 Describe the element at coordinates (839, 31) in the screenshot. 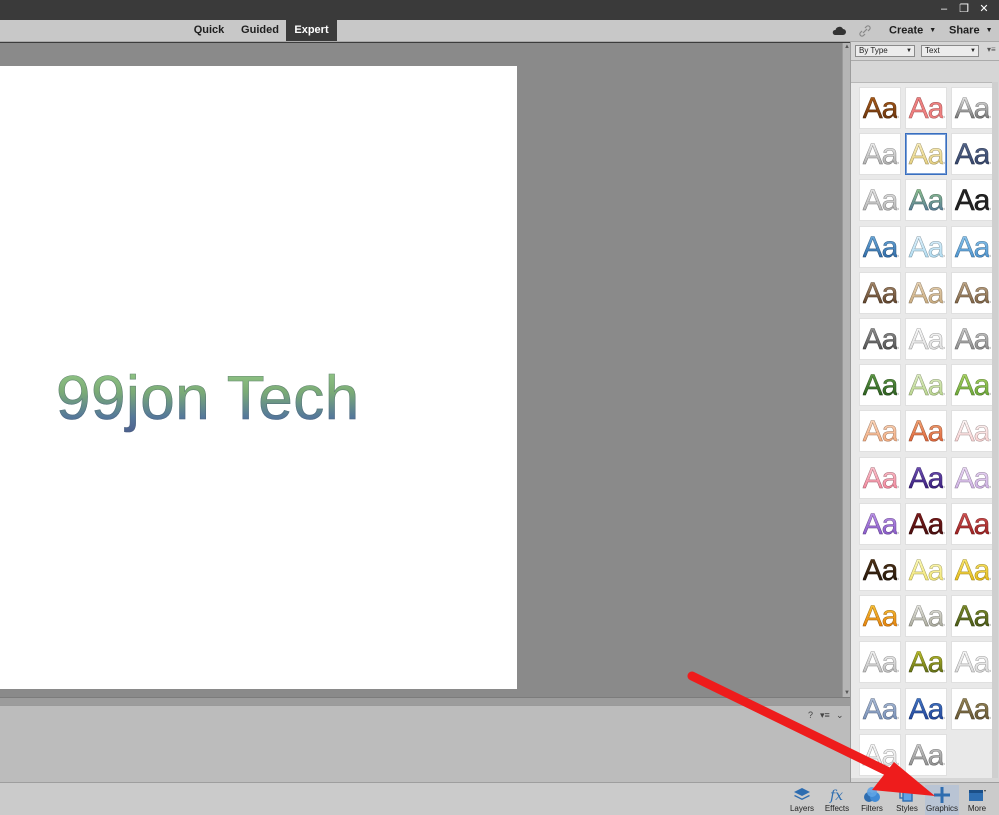

I see `cloud-icon` at that location.